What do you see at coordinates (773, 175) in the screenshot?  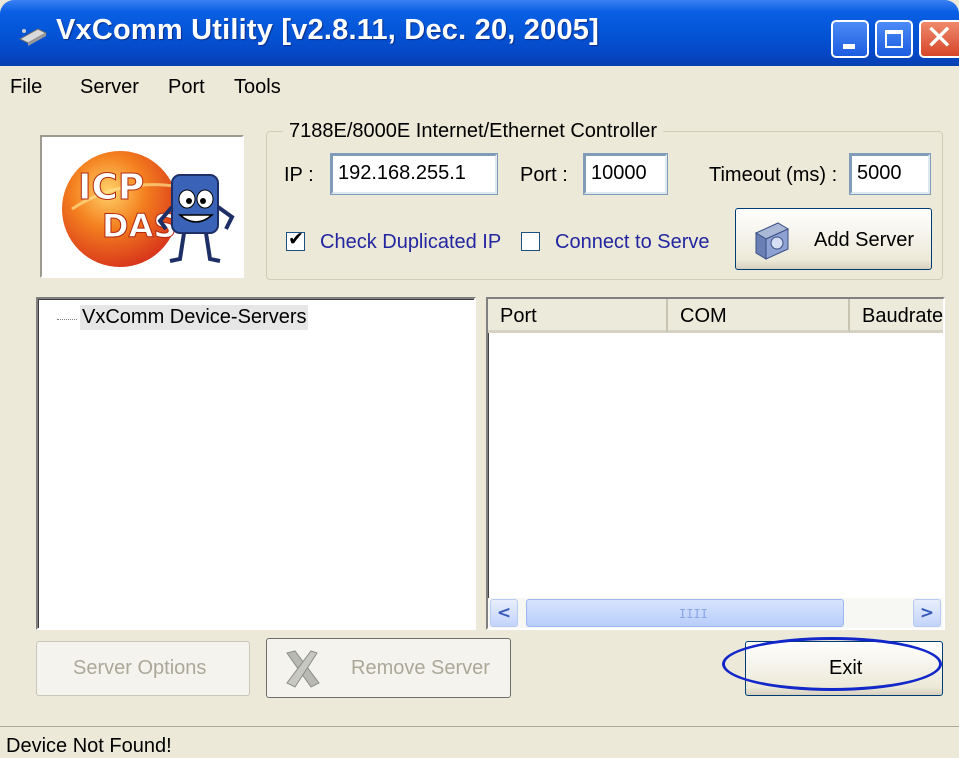 I see `timeout-label: Timeout (ms) :` at bounding box center [773, 175].